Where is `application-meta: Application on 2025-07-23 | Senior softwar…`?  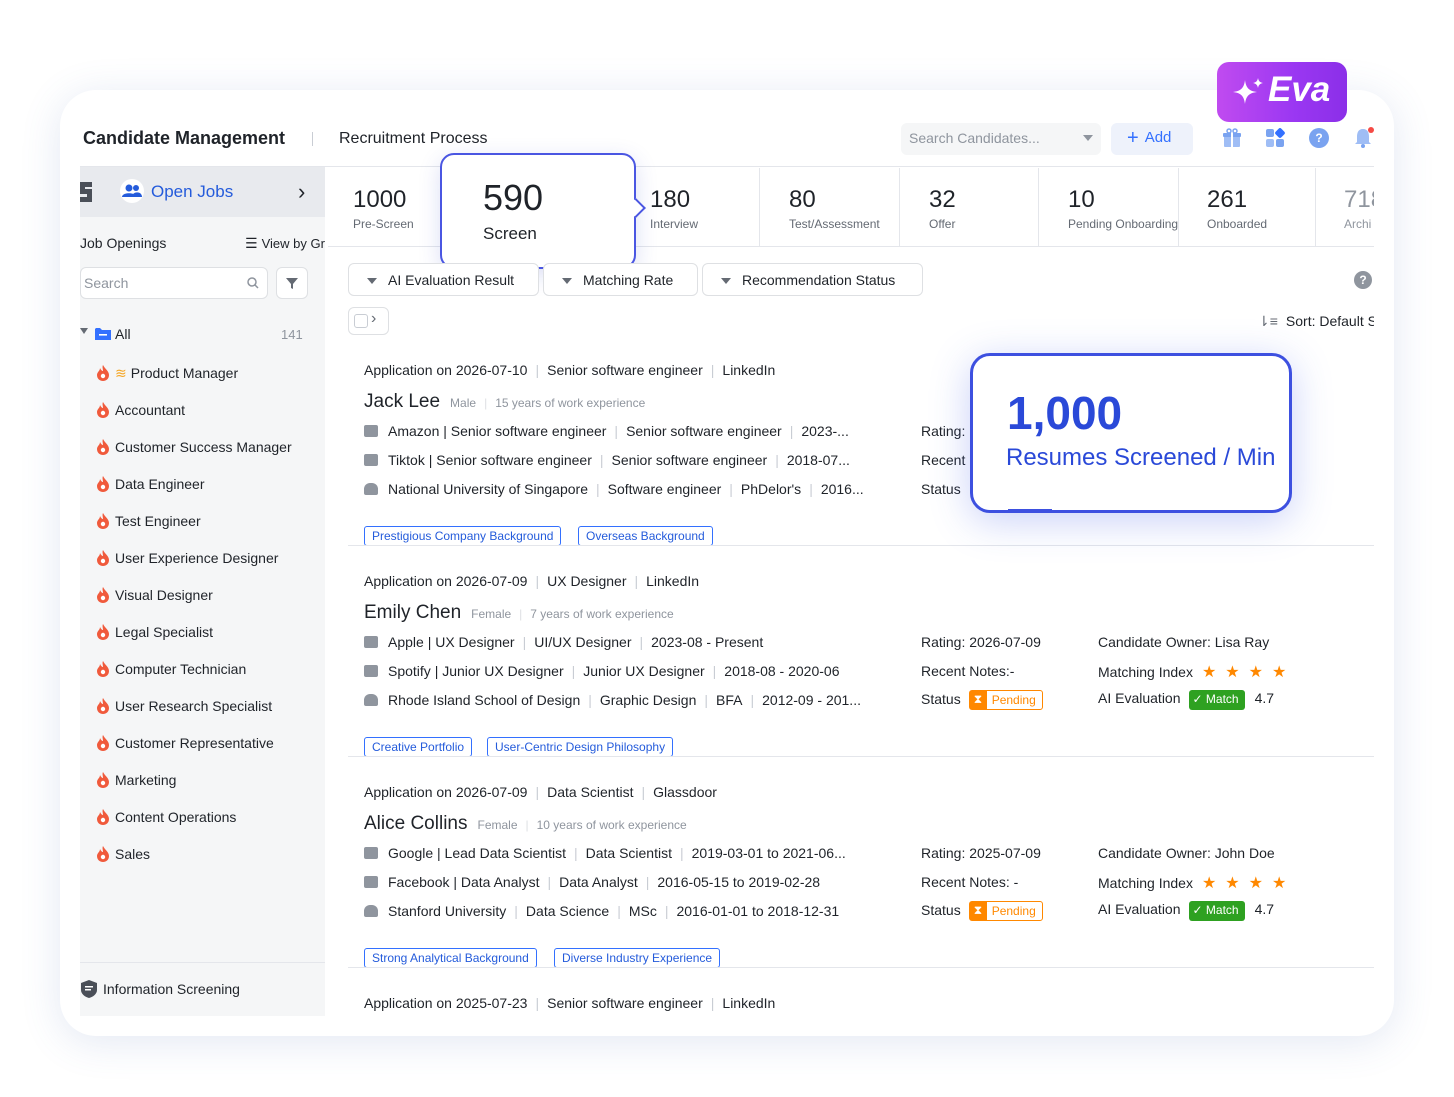
application-meta: Application on 2025-07-23 | Senior softwar… is located at coordinates (570, 1003).